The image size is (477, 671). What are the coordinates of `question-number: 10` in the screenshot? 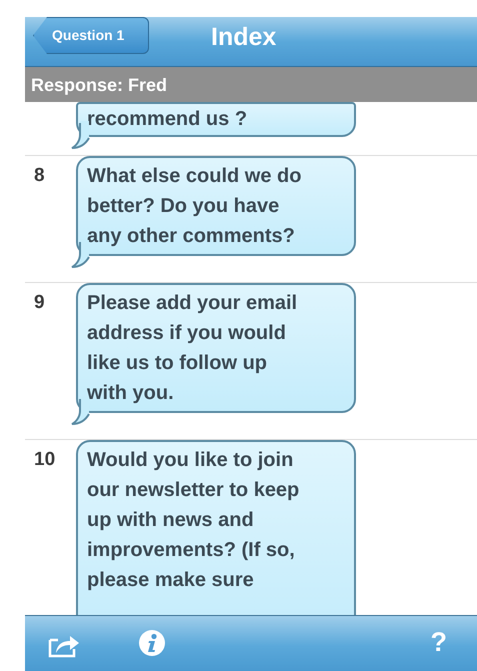 It's located at (45, 459).